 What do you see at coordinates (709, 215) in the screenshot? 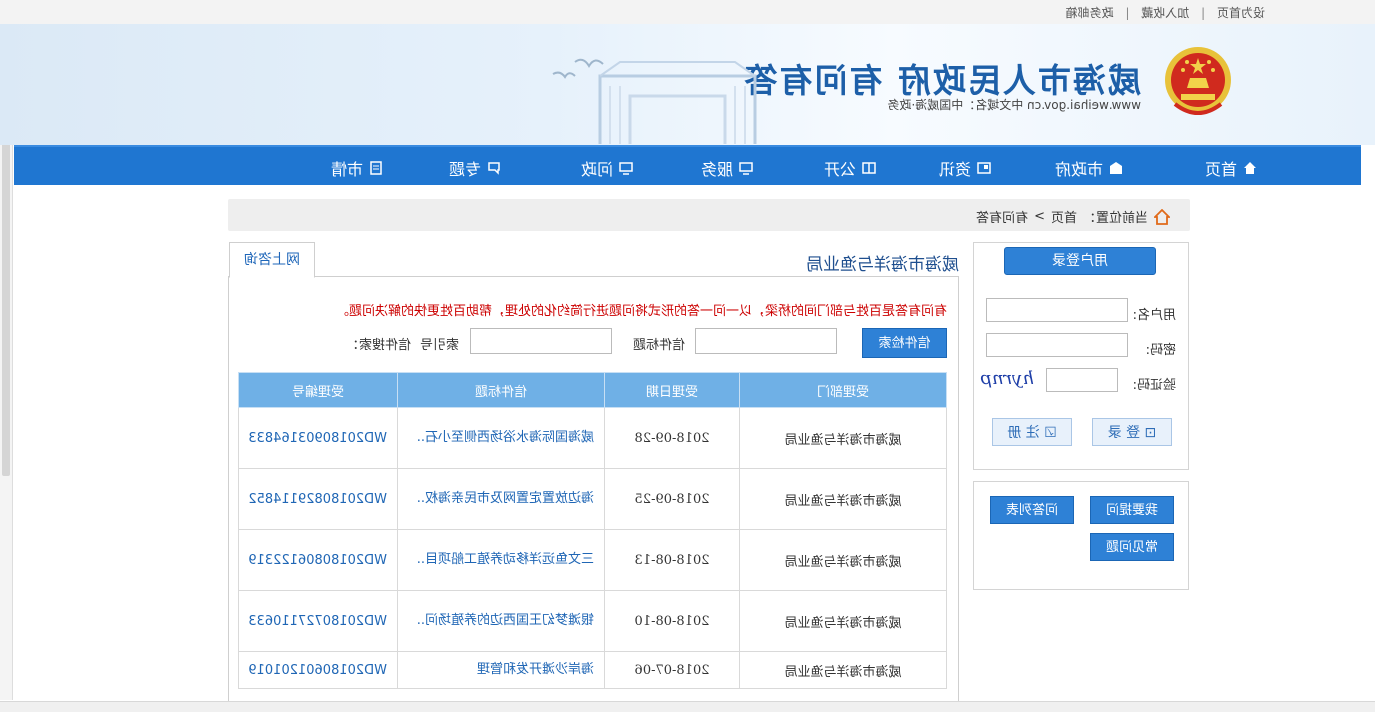
I see `breadcrumb: 当前位置： 首页 > 有问有答` at bounding box center [709, 215].